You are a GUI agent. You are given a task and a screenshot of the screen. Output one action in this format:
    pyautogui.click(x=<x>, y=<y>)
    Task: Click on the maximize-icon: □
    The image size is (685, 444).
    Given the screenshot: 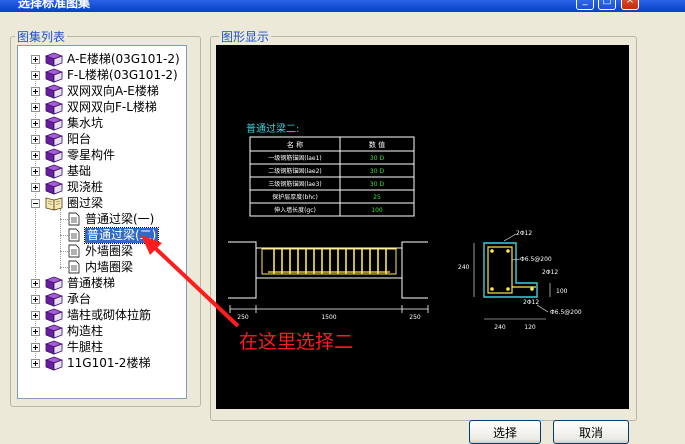 What is the action you would take?
    pyautogui.click(x=607, y=3)
    